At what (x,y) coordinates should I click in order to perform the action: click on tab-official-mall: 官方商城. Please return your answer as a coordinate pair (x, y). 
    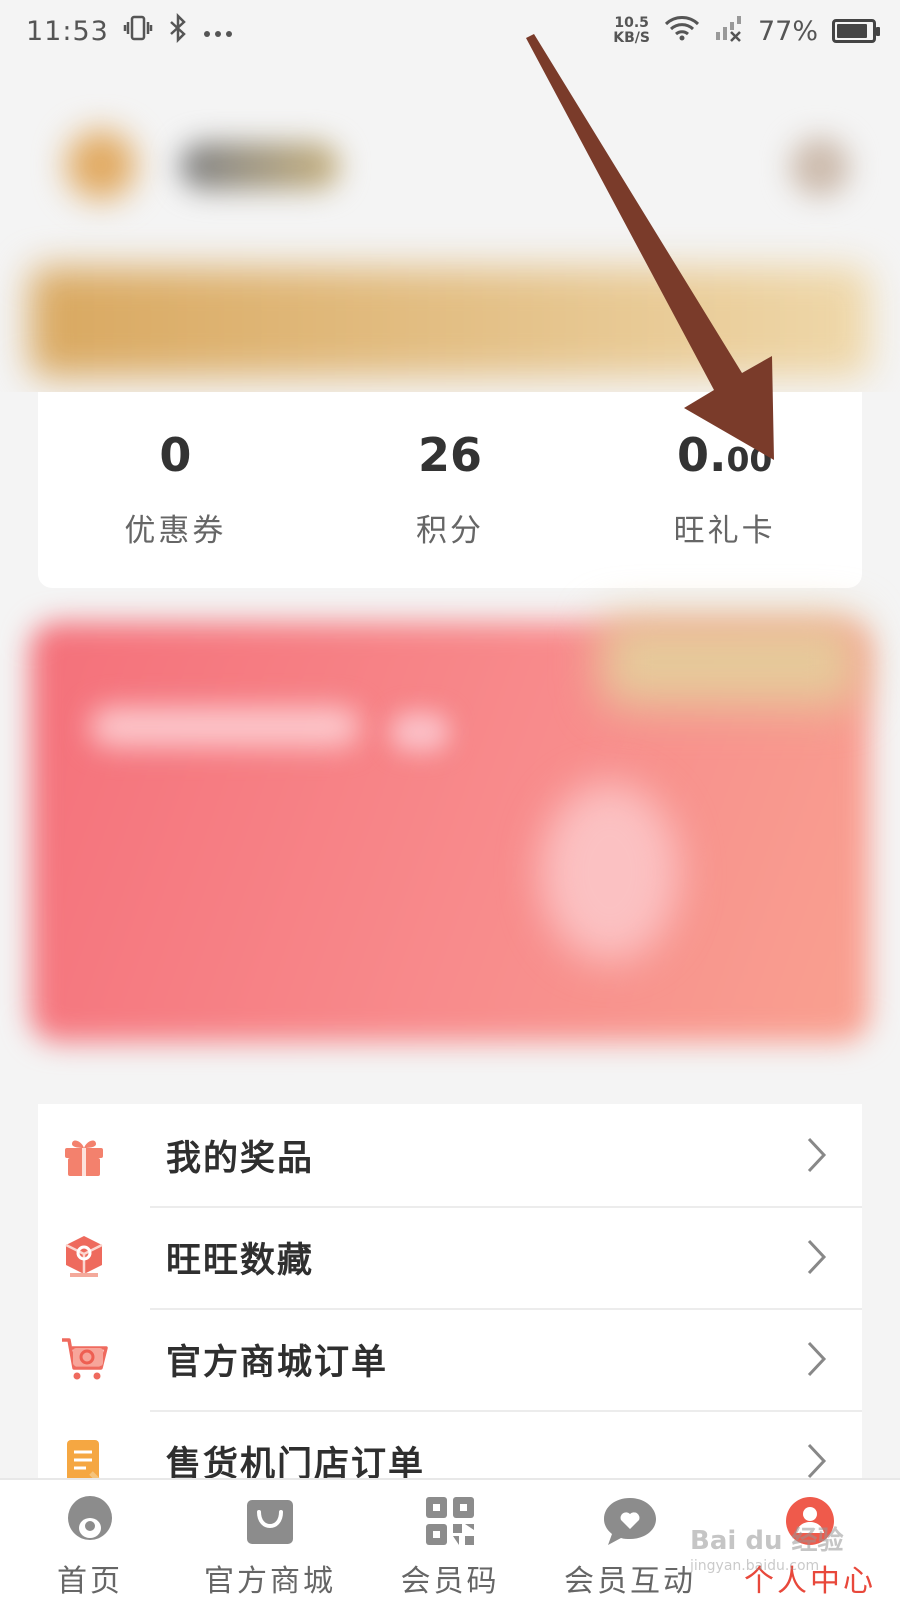
    Looking at the image, I should click on (270, 1540).